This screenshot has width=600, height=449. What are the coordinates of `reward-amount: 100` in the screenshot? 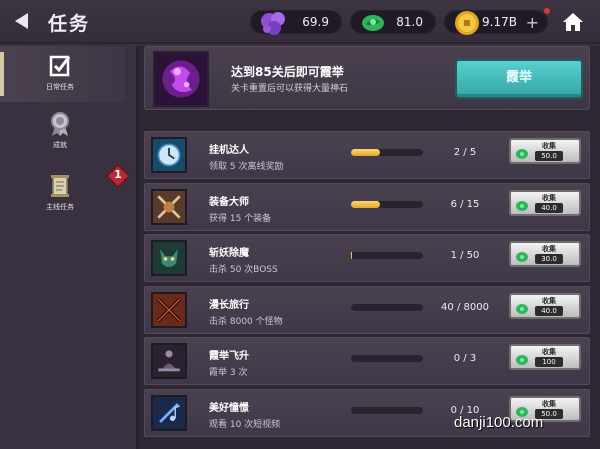 It's located at (549, 362).